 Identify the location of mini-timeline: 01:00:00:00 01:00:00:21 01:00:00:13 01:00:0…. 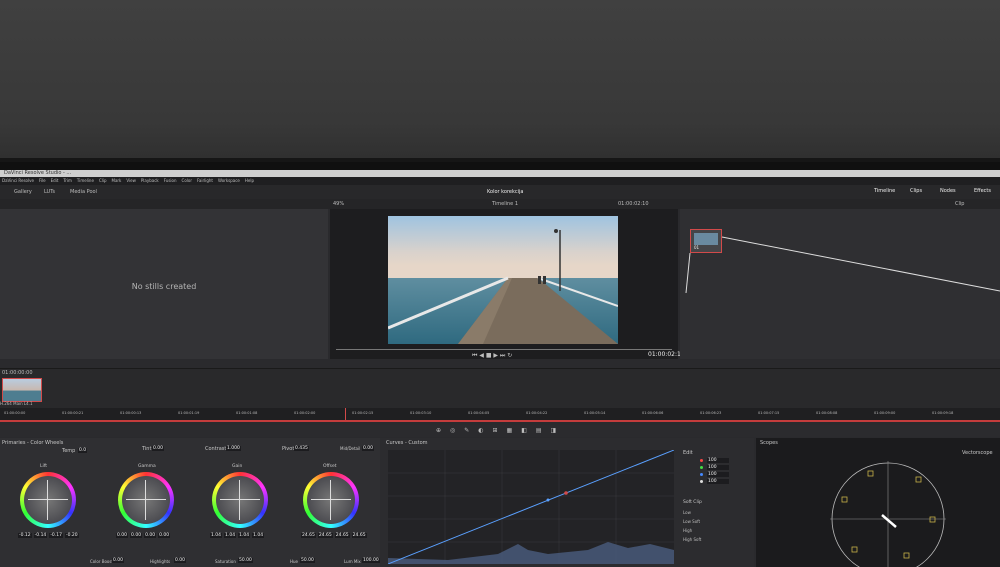
(500, 415).